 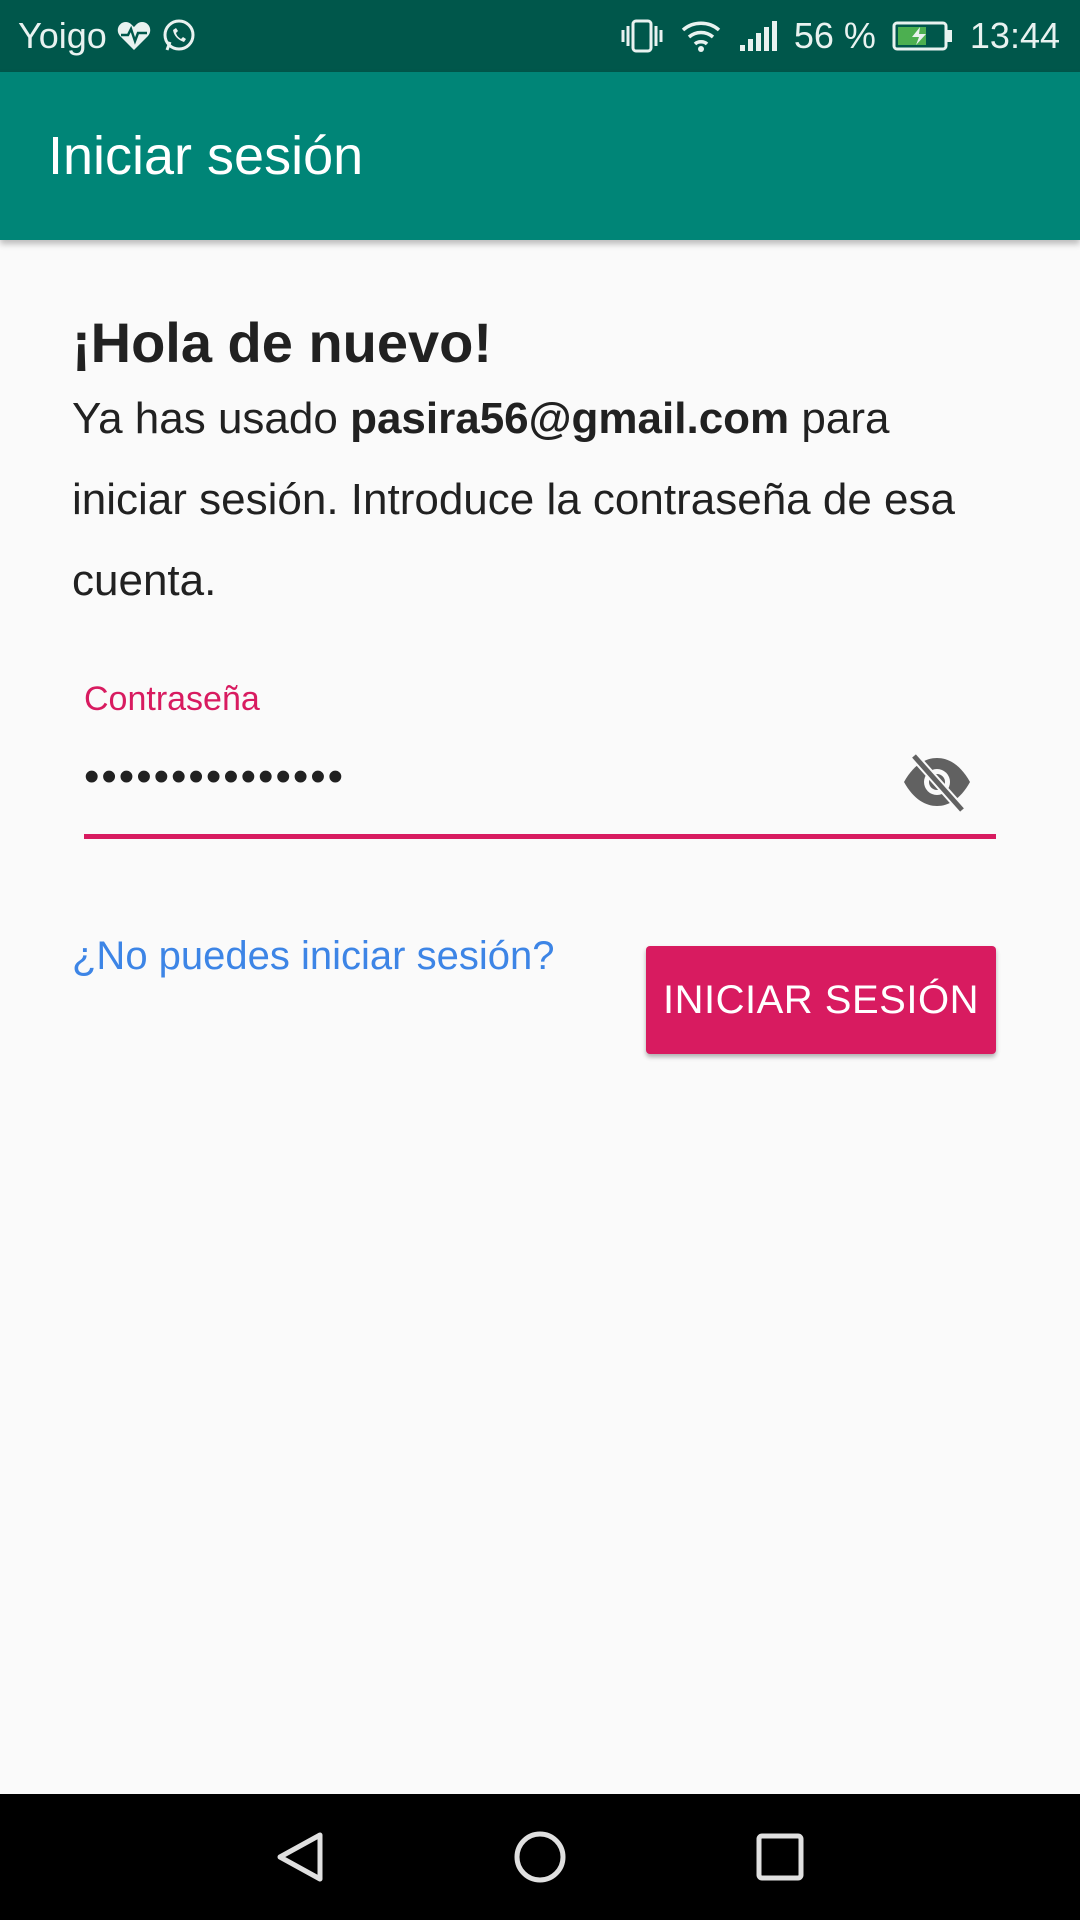 I want to click on message-prefix: Ya has usado, so click(x=211, y=418).